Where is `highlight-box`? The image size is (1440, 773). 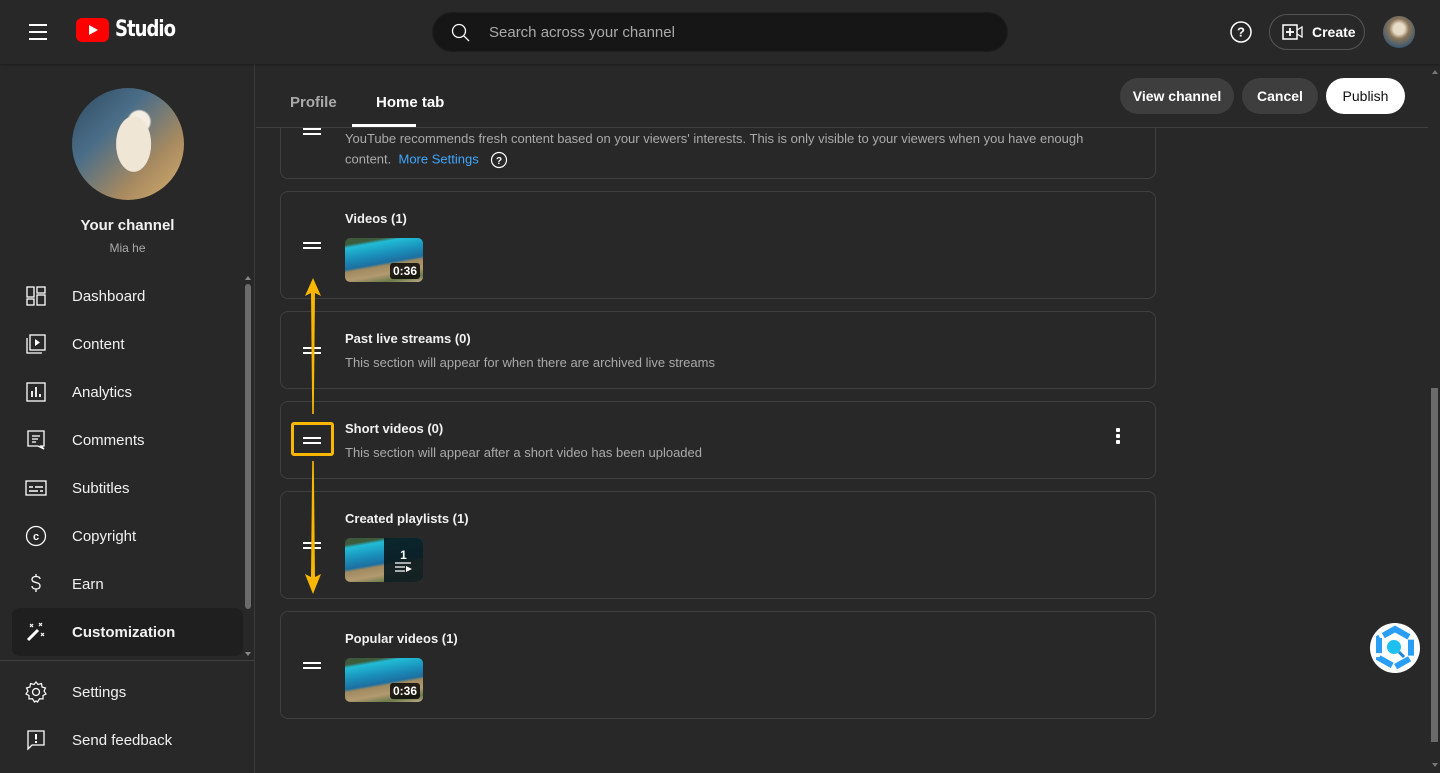
highlight-box is located at coordinates (312, 439).